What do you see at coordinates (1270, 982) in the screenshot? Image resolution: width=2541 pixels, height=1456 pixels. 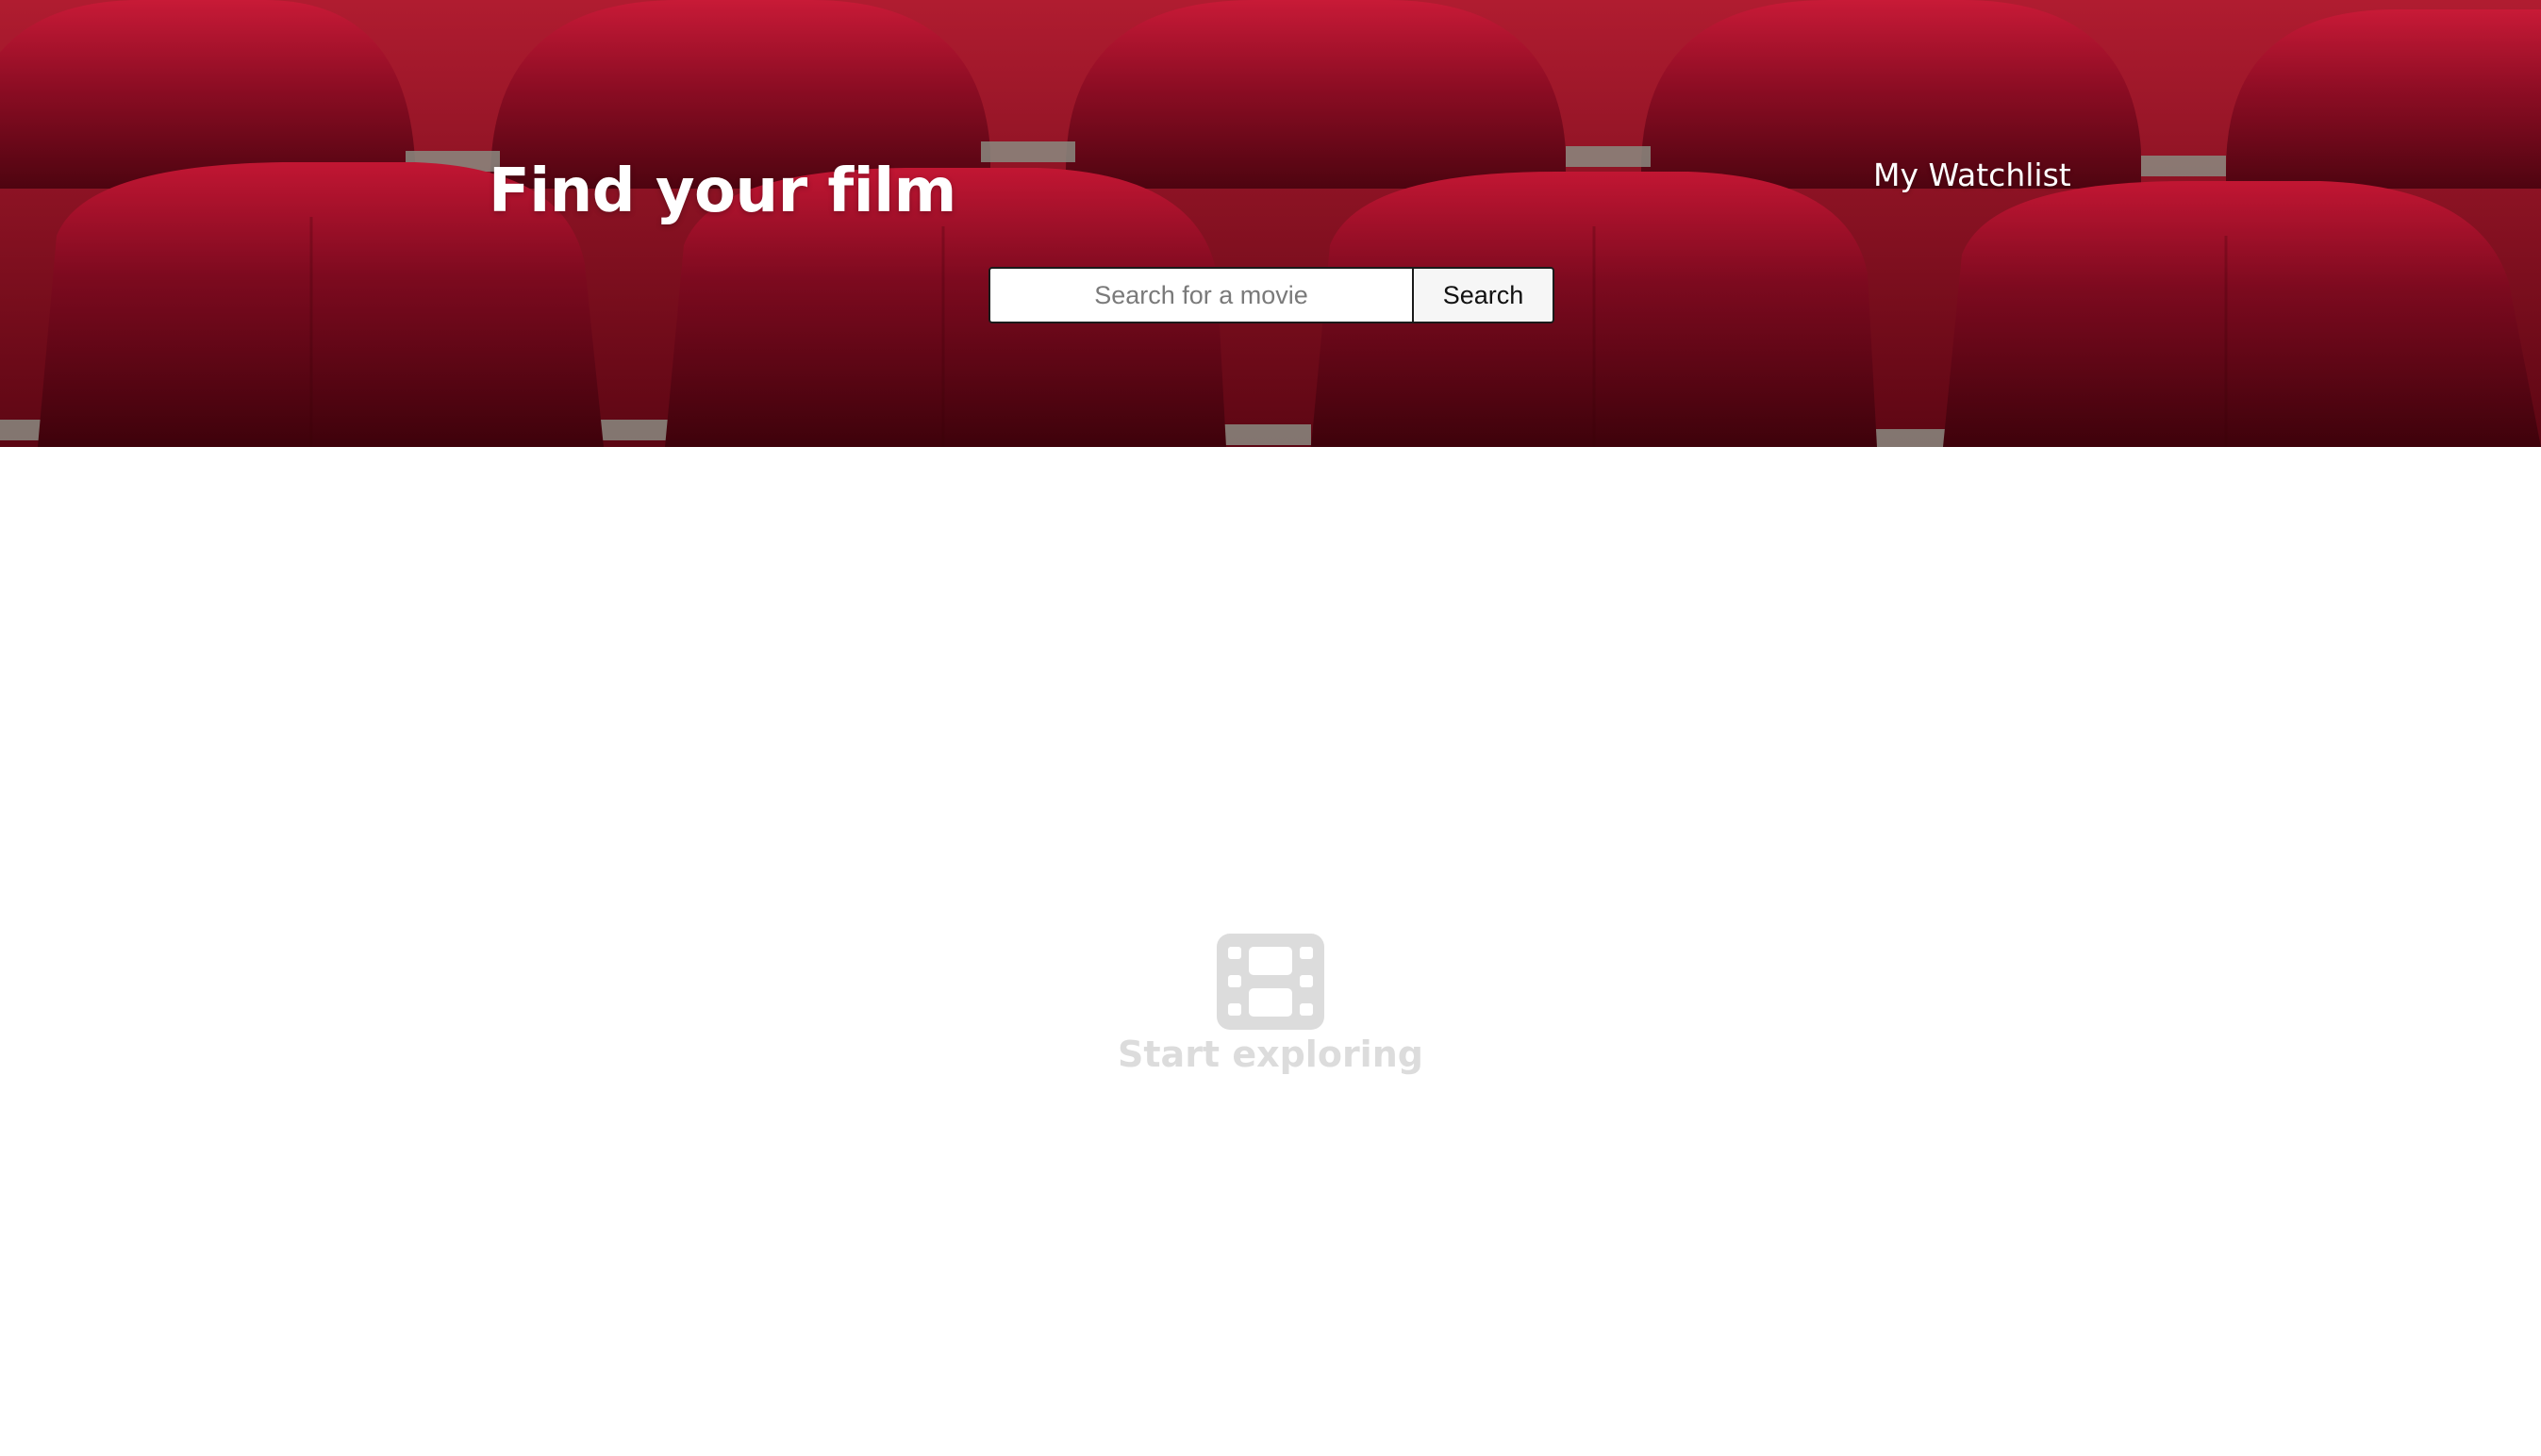 I see `film-icon` at bounding box center [1270, 982].